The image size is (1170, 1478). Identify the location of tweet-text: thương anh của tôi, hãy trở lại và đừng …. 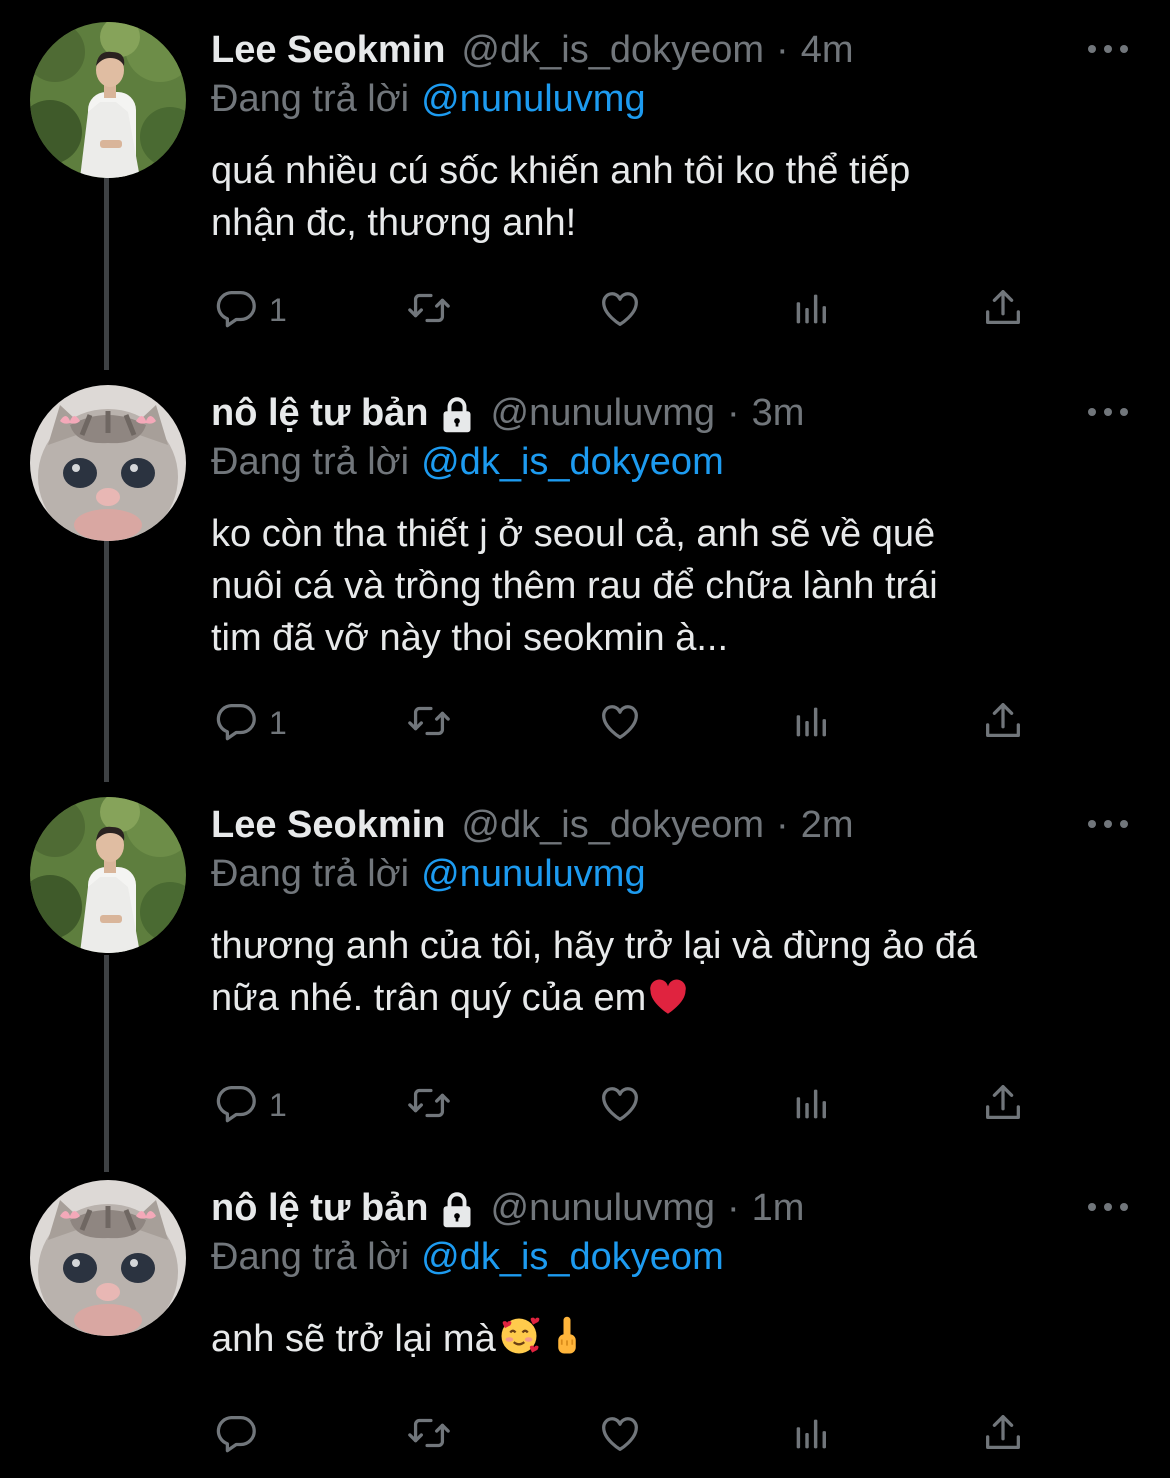
(661, 975).